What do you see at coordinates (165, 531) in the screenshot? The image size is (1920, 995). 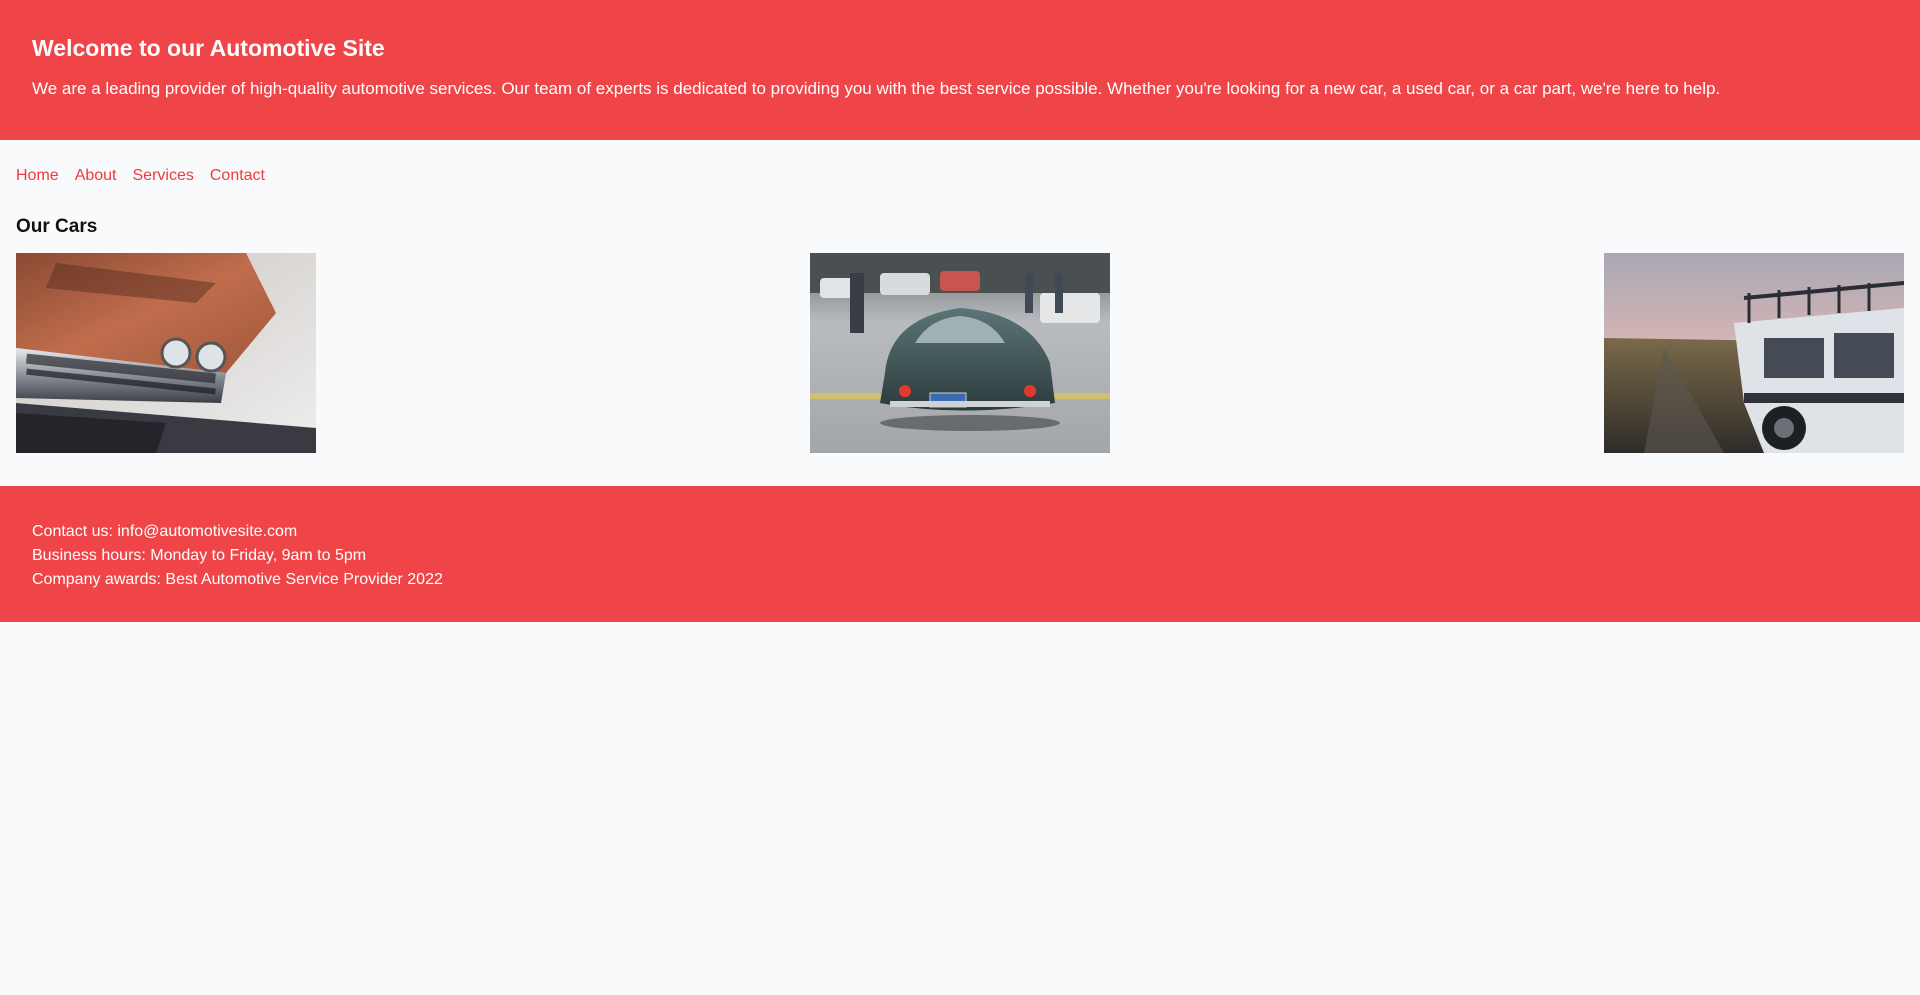 I see `footer-contact: Contact us: info@automotivesite.com` at bounding box center [165, 531].